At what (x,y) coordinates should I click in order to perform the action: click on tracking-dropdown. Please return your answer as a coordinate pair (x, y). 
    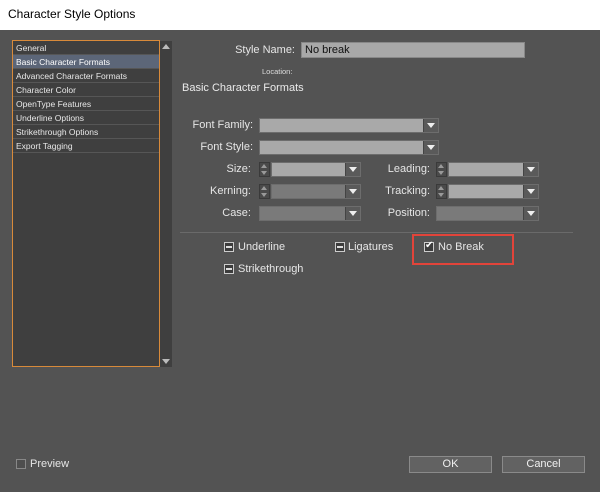
    Looking at the image, I should click on (493, 191).